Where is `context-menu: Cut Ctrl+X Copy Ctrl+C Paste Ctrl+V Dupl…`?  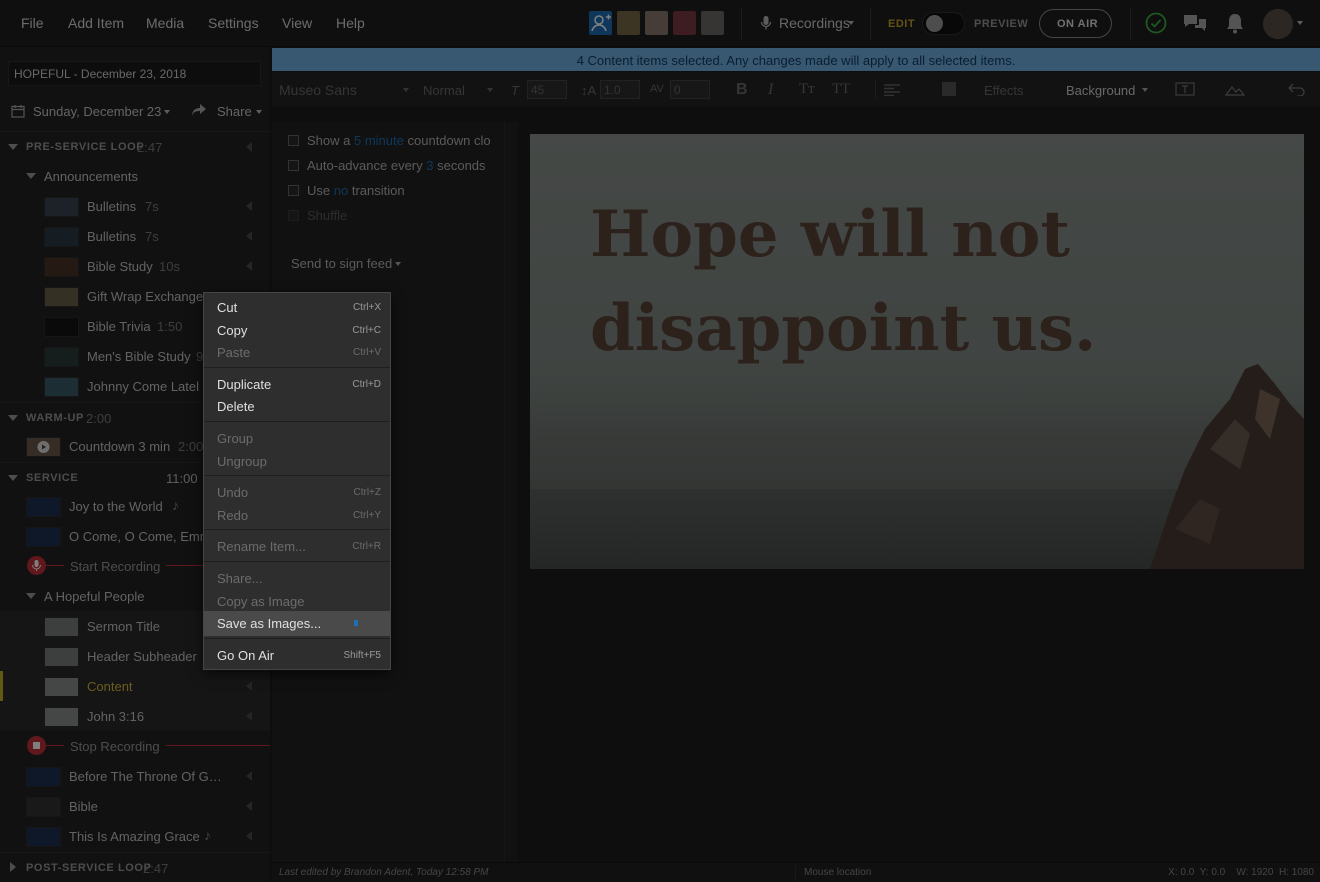 context-menu: Cut Ctrl+X Copy Ctrl+C Paste Ctrl+V Dupl… is located at coordinates (297, 481).